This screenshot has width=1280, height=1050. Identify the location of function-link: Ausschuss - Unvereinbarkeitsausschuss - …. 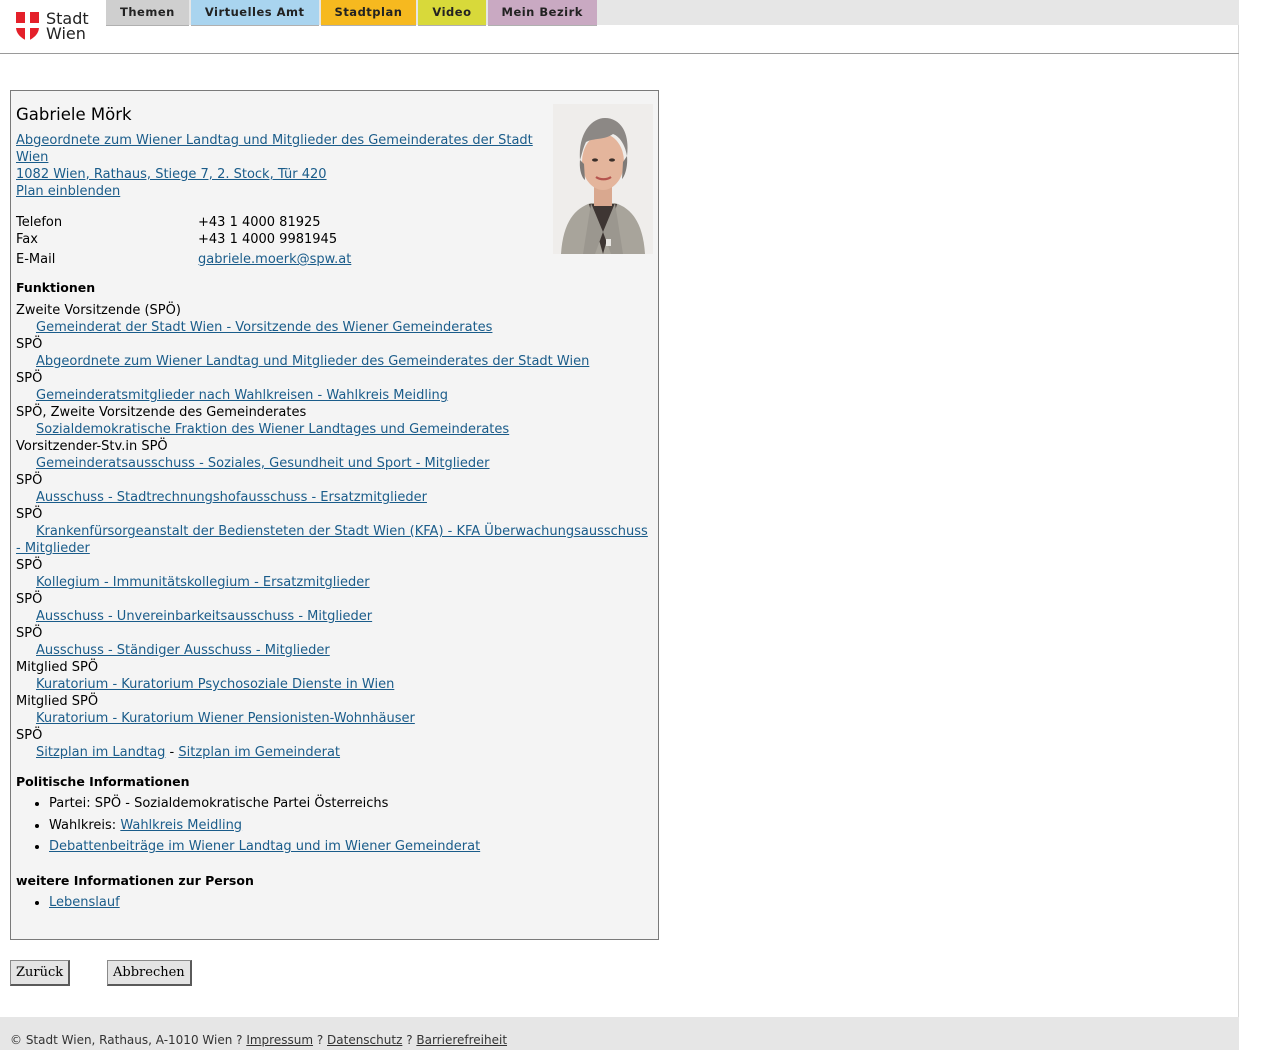
(335, 616).